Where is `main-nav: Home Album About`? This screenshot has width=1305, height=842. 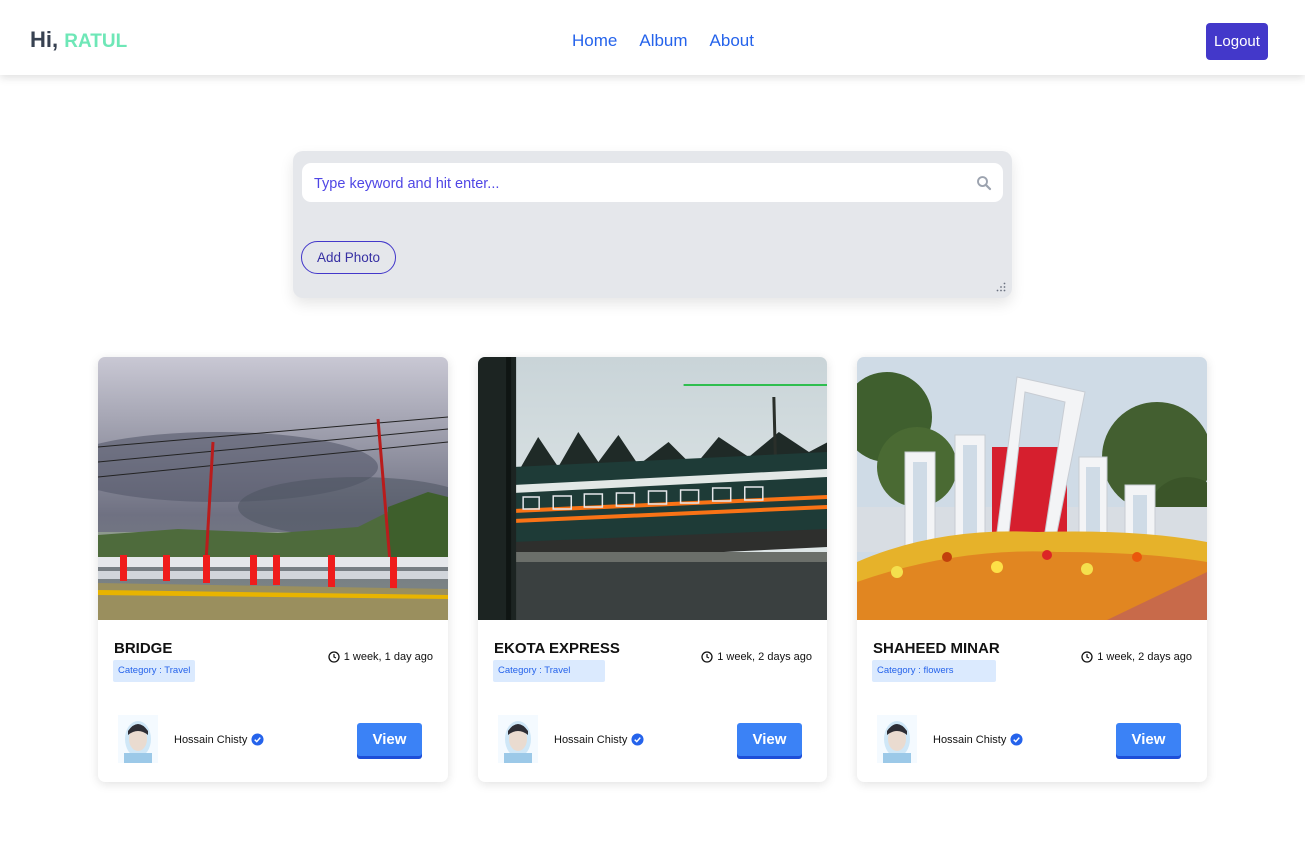
main-nav: Home Album About is located at coordinates (663, 41).